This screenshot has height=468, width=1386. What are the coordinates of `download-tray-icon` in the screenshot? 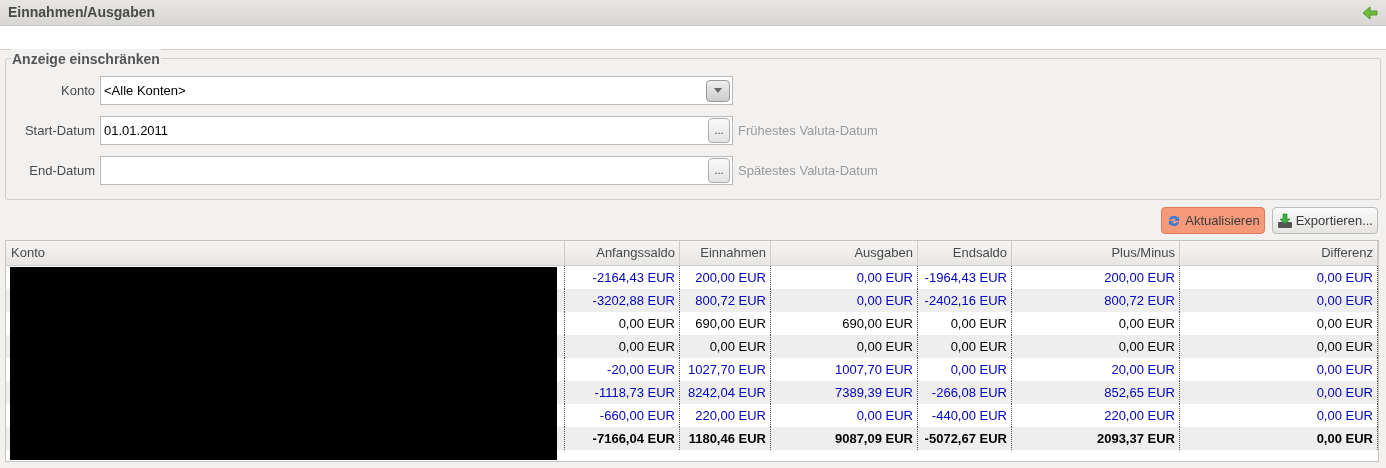 It's located at (1284, 220).